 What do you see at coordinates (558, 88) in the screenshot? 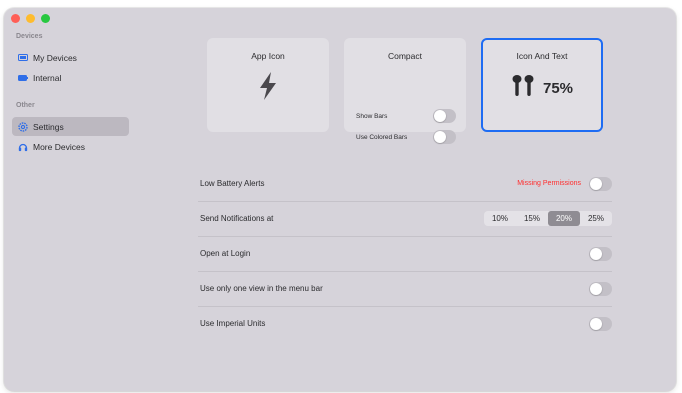
I see `battery-percentage: 75%` at bounding box center [558, 88].